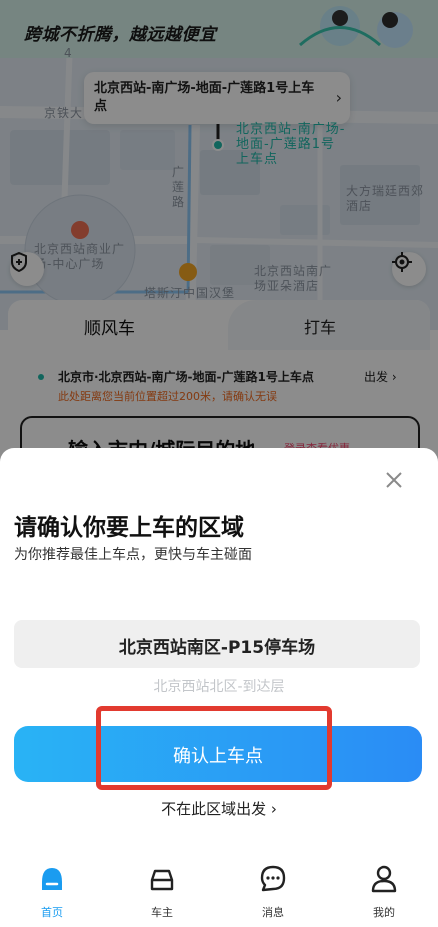  Describe the element at coordinates (162, 912) in the screenshot. I see `nav-driver-label: 车主` at that location.